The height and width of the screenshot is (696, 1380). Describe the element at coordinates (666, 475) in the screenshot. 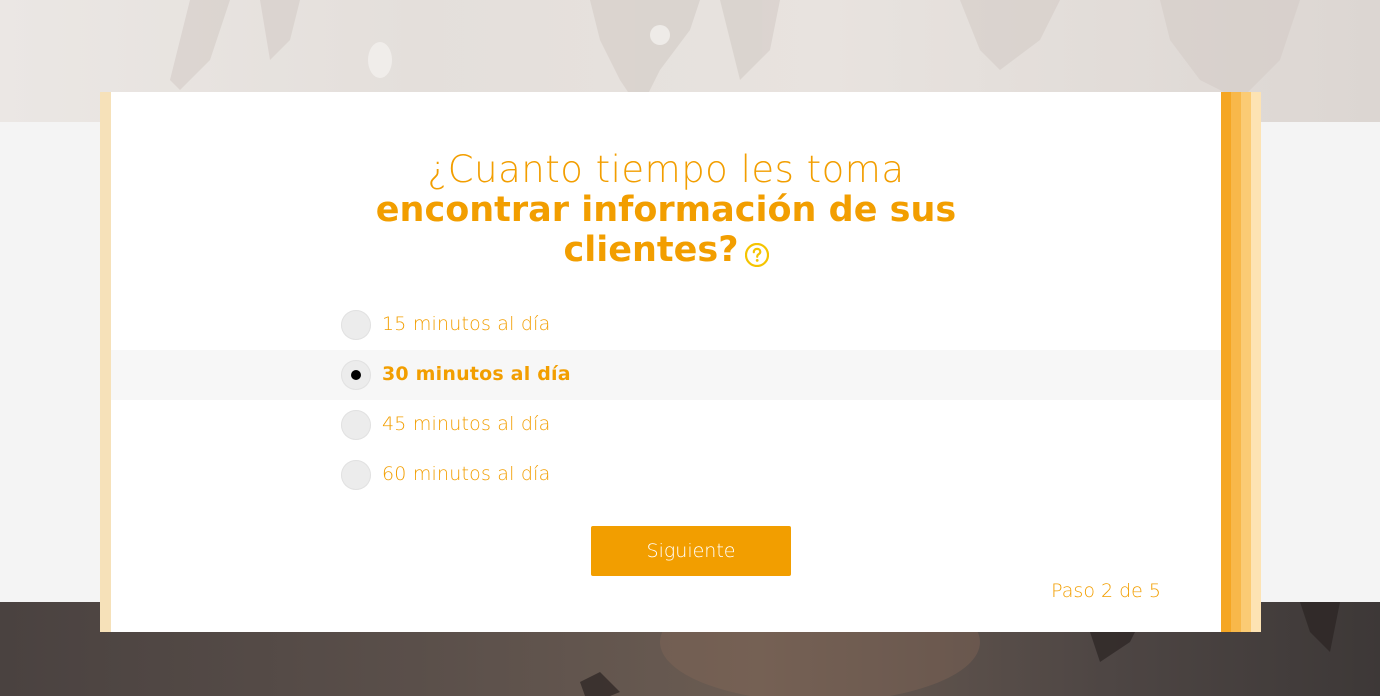

I see `option-60-minutes: 60 minutos al día` at that location.